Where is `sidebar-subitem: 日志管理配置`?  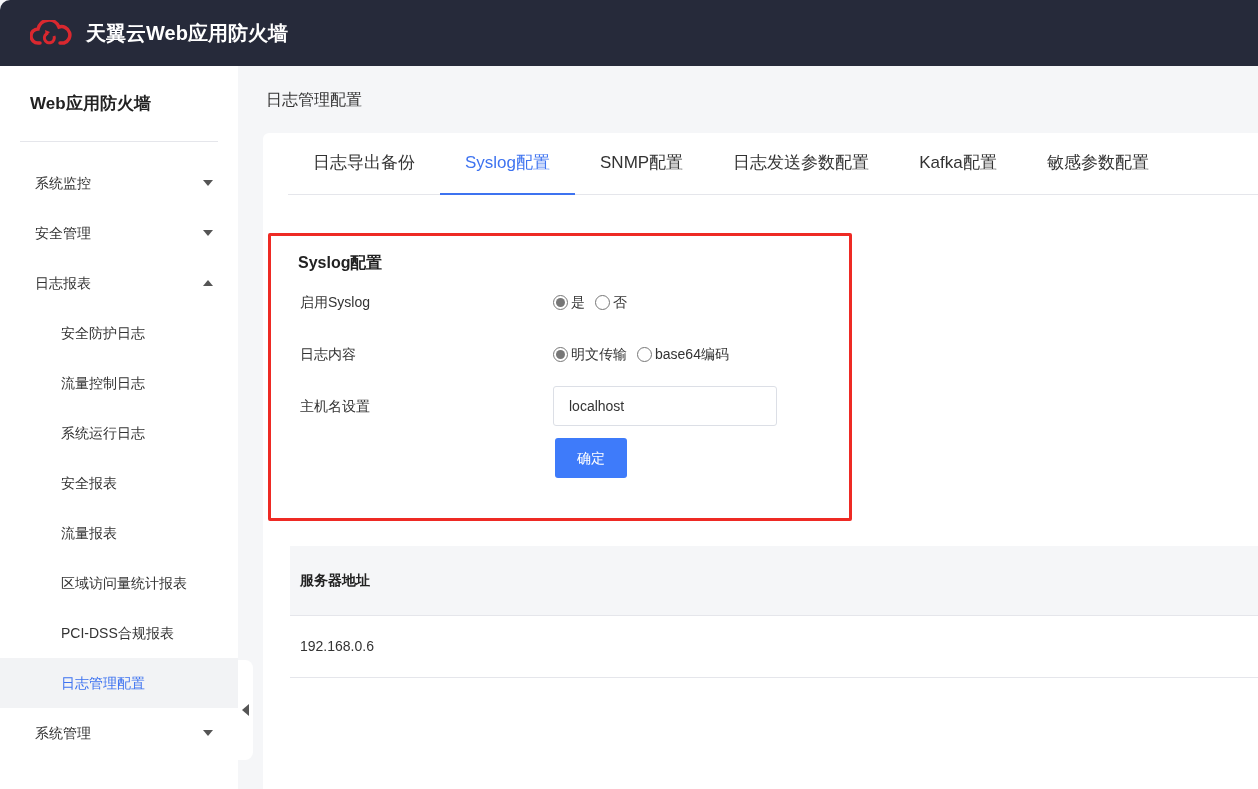
sidebar-subitem: 日志管理配置 is located at coordinates (119, 683).